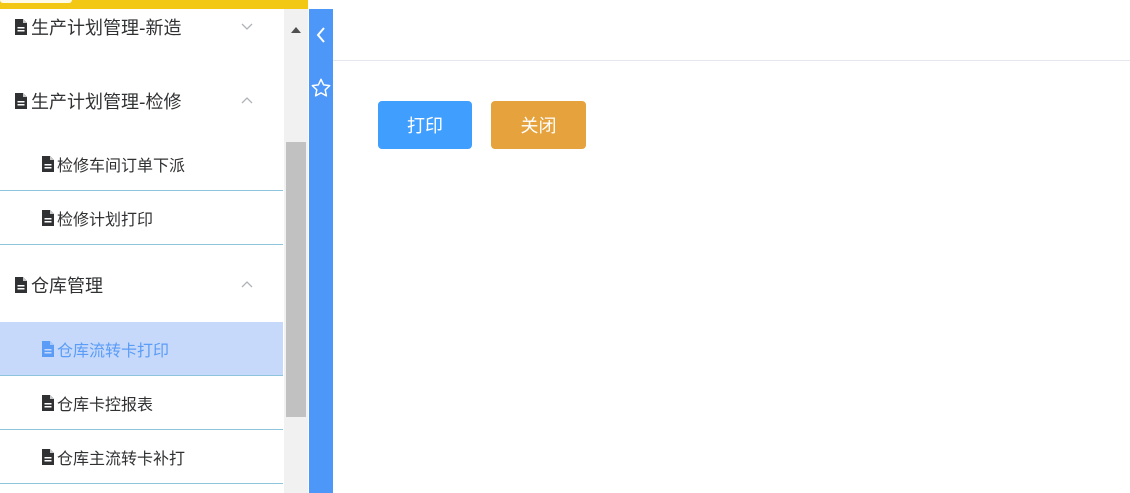 The image size is (1130, 493). I want to click on menu-item-warehouse-card-print: 仓库流转卡打印, so click(141, 349).